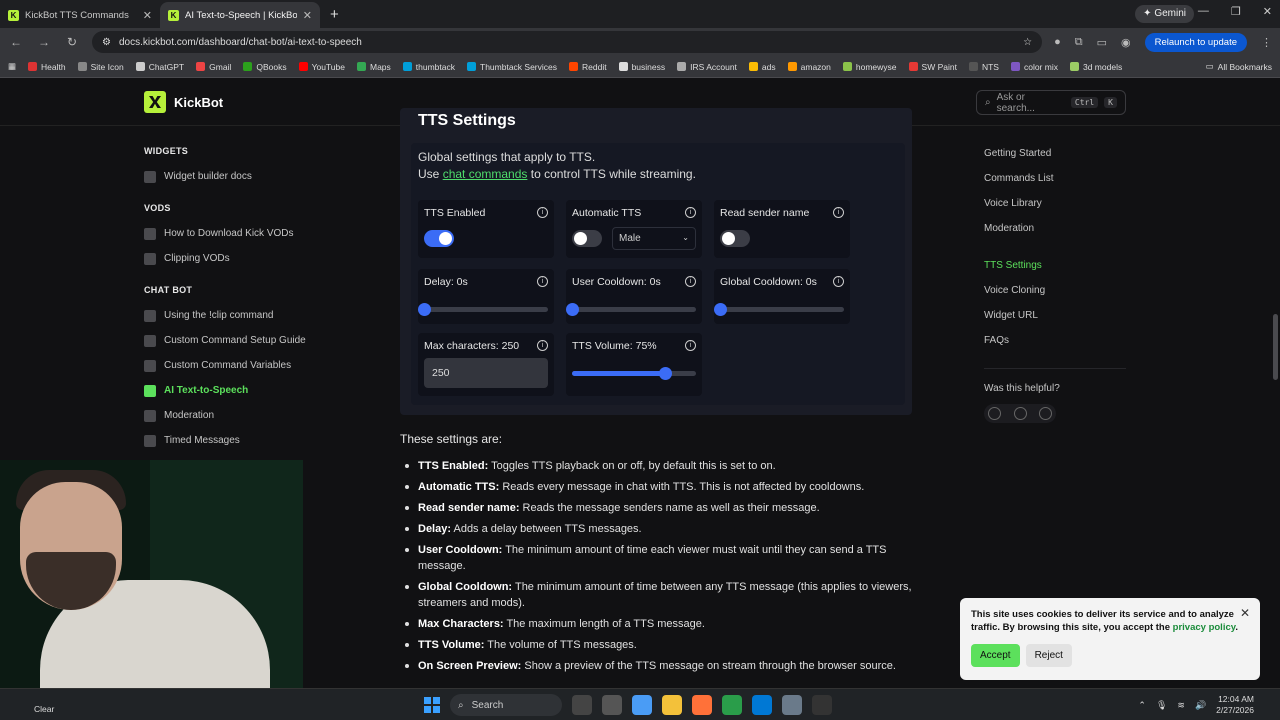 This screenshot has height=720, width=1280. I want to click on voice-select: Male ⌄, so click(654, 238).